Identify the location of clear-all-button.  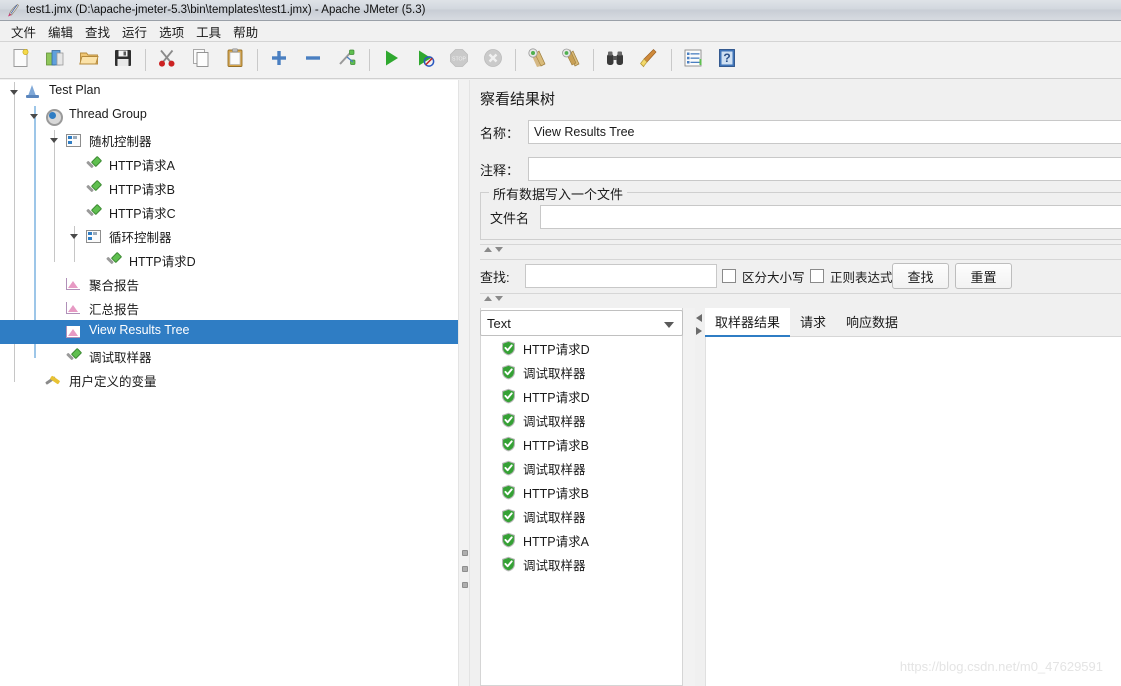
(571, 60).